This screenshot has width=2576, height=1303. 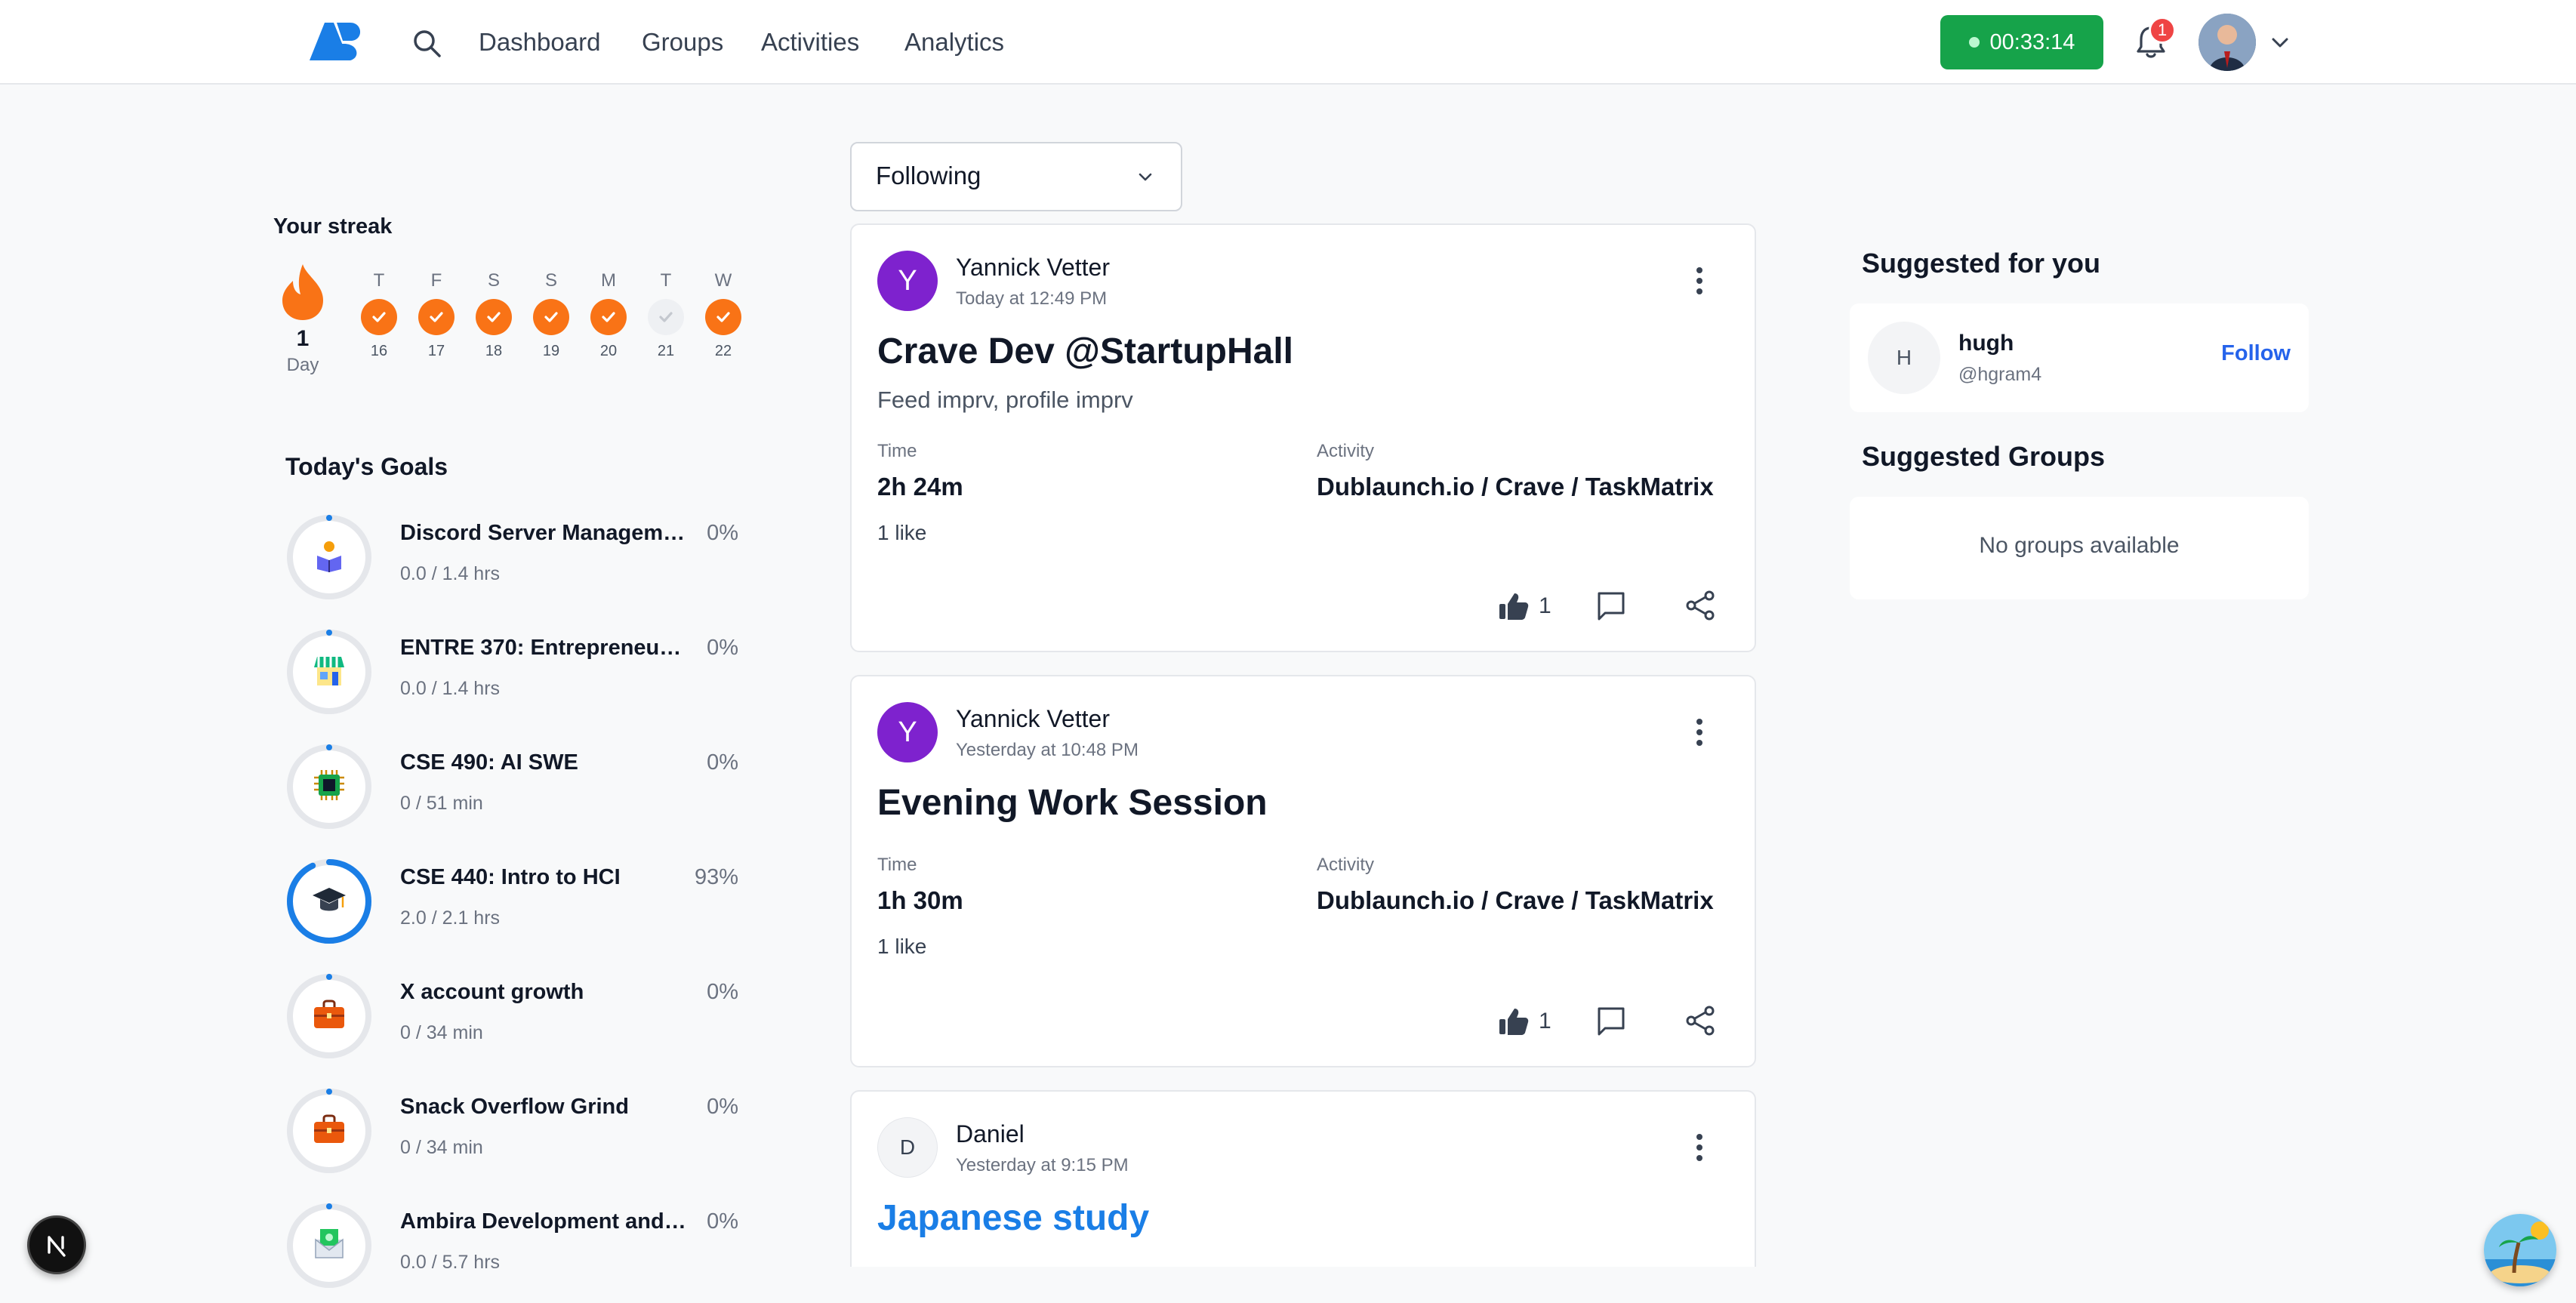 I want to click on post-author-name: Daniel, so click(x=991, y=1134).